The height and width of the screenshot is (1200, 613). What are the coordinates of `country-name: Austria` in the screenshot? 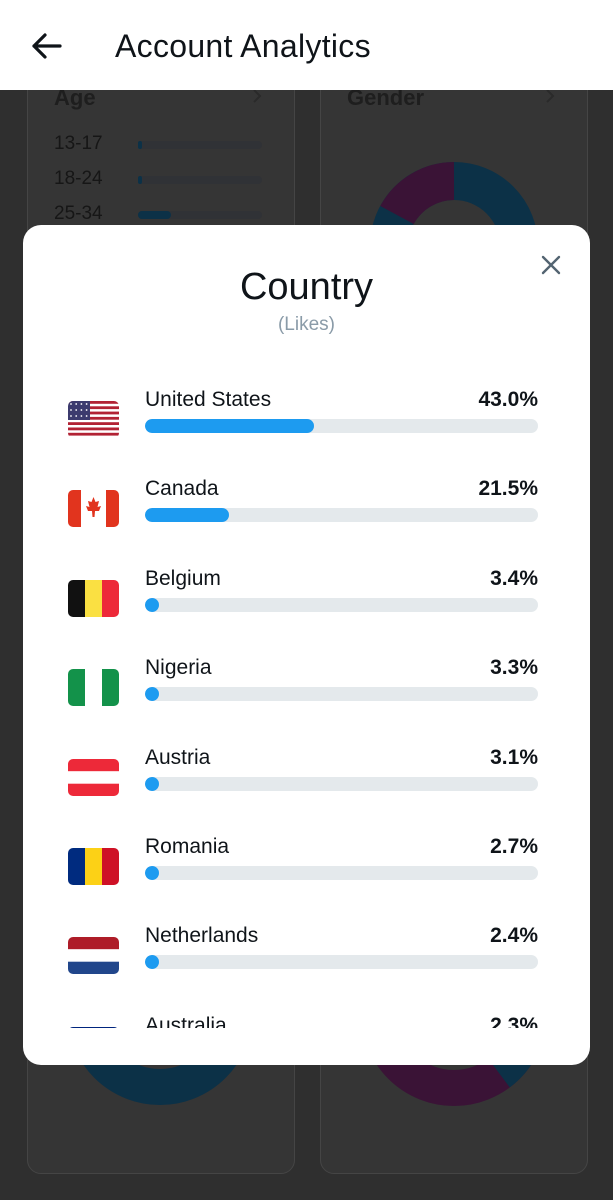 It's located at (178, 757).